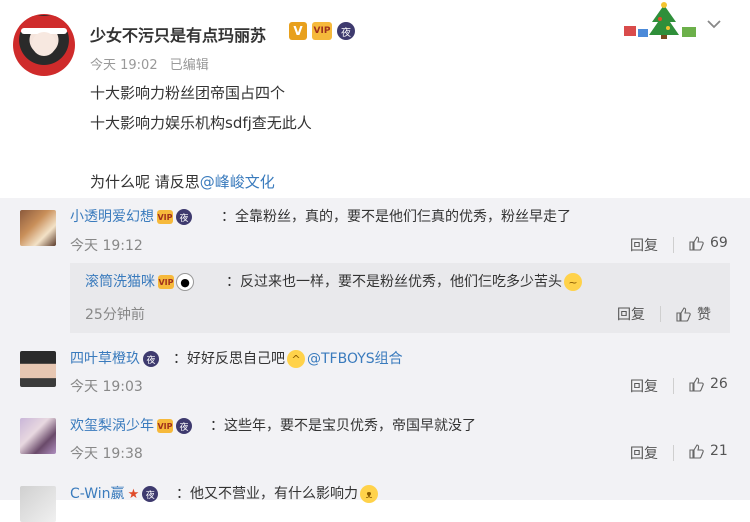  I want to click on mention-link: @峰峻文化, so click(237, 182).